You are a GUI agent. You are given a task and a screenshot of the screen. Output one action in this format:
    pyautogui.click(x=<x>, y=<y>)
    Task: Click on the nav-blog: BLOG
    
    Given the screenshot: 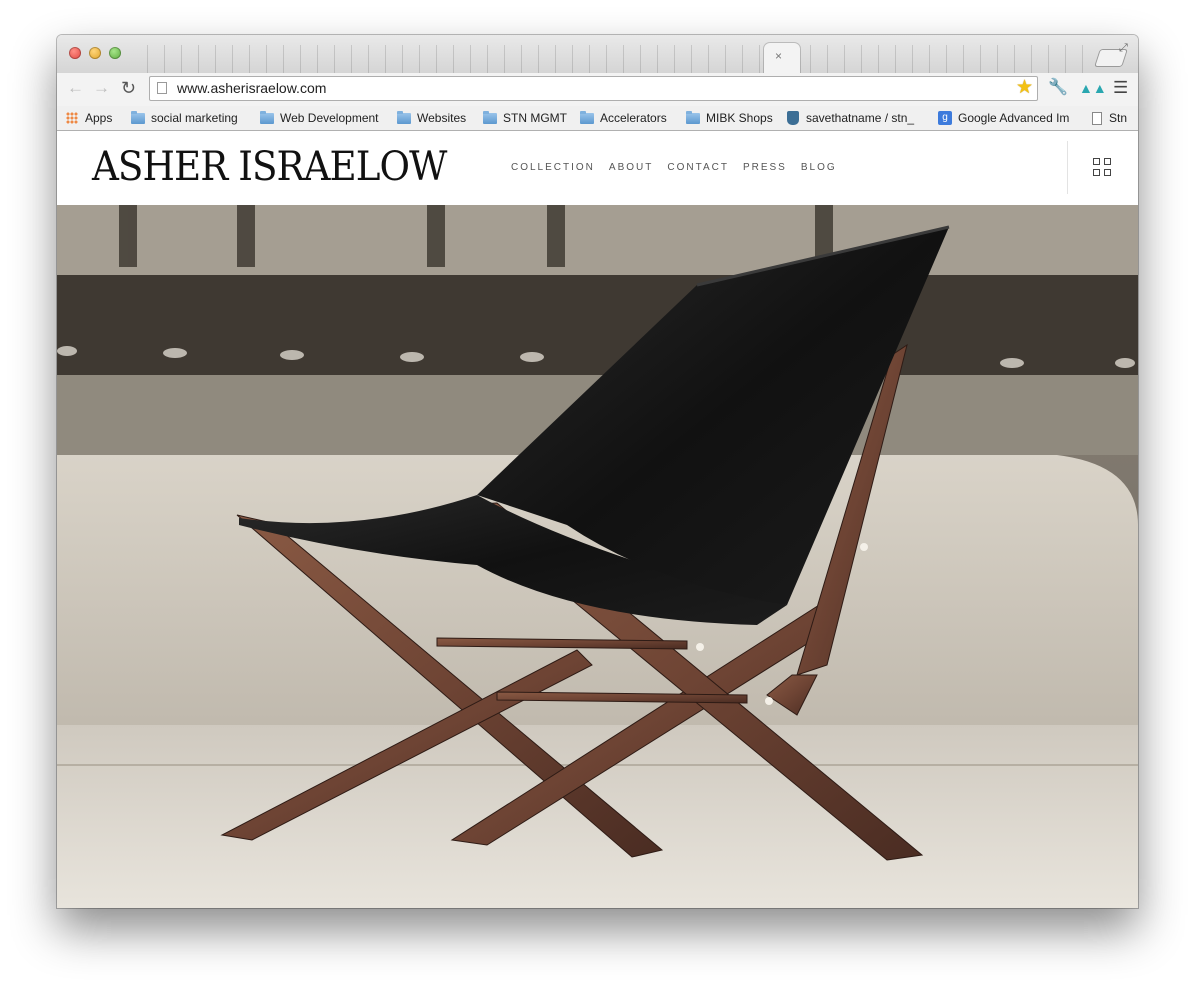 What is the action you would take?
    pyautogui.click(x=819, y=168)
    